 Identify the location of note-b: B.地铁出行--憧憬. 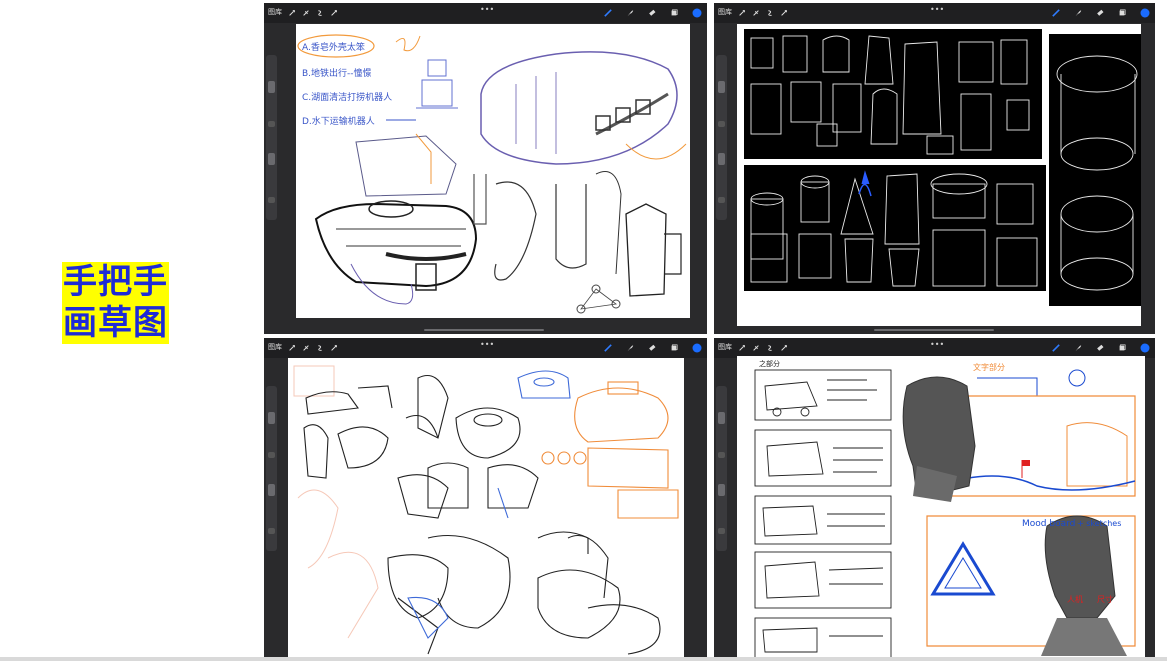
(337, 73).